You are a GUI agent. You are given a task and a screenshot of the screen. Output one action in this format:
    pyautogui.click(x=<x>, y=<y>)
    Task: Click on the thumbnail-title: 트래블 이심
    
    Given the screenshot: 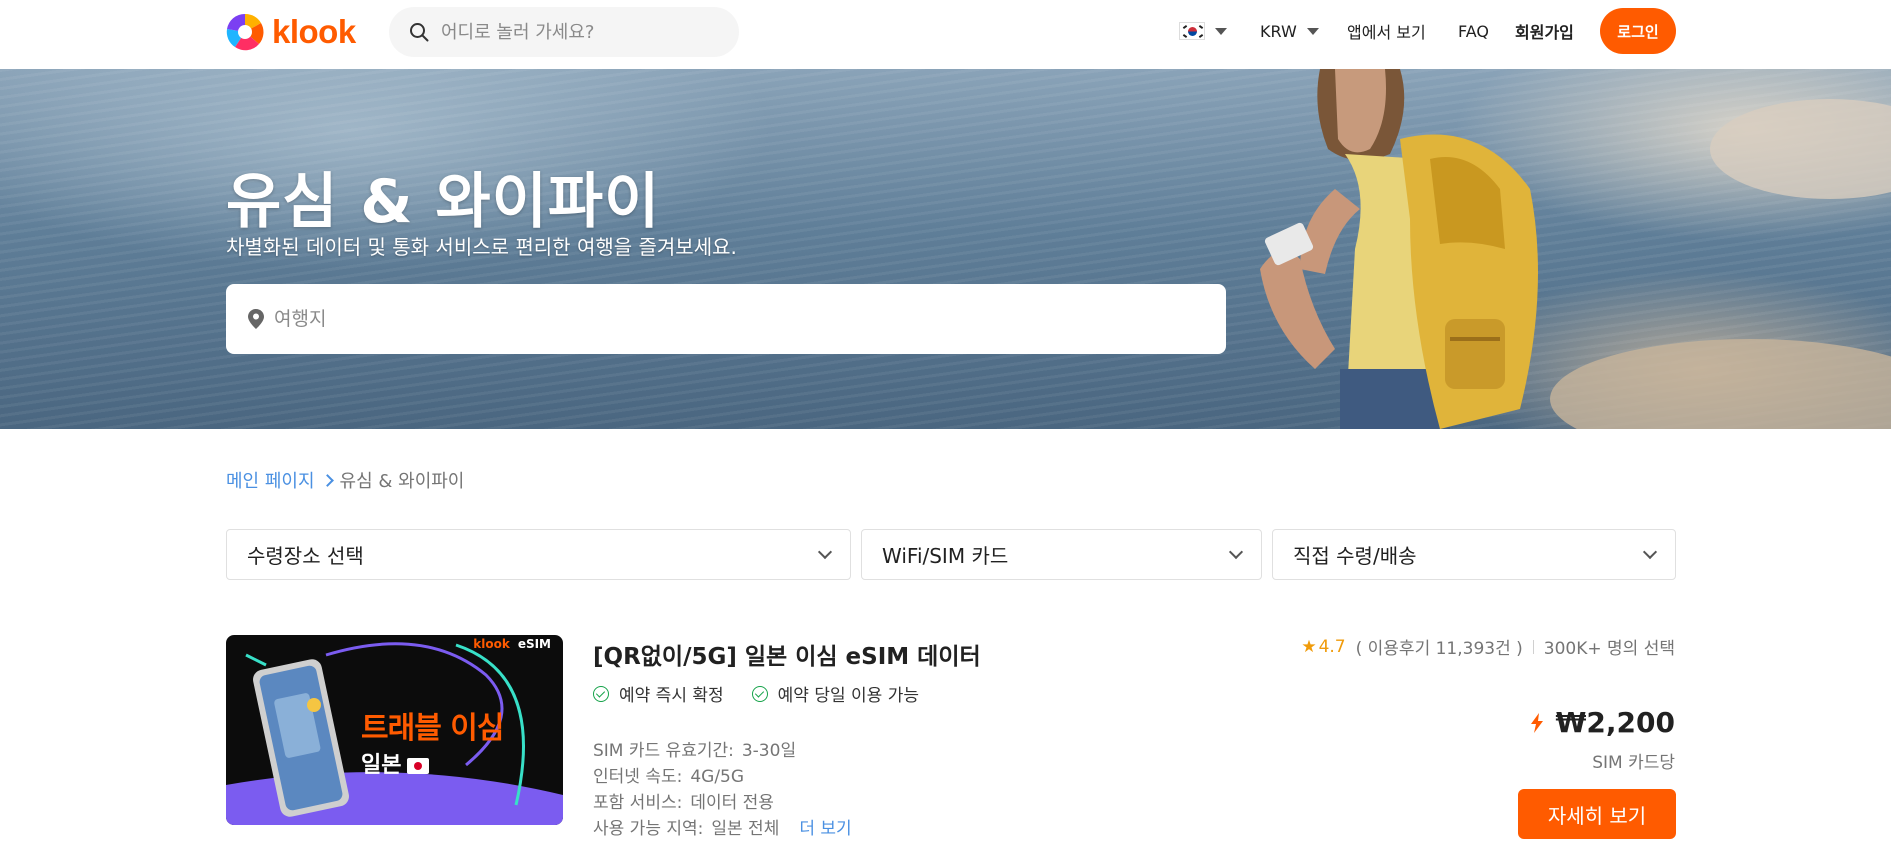 What is the action you would take?
    pyautogui.click(x=432, y=728)
    